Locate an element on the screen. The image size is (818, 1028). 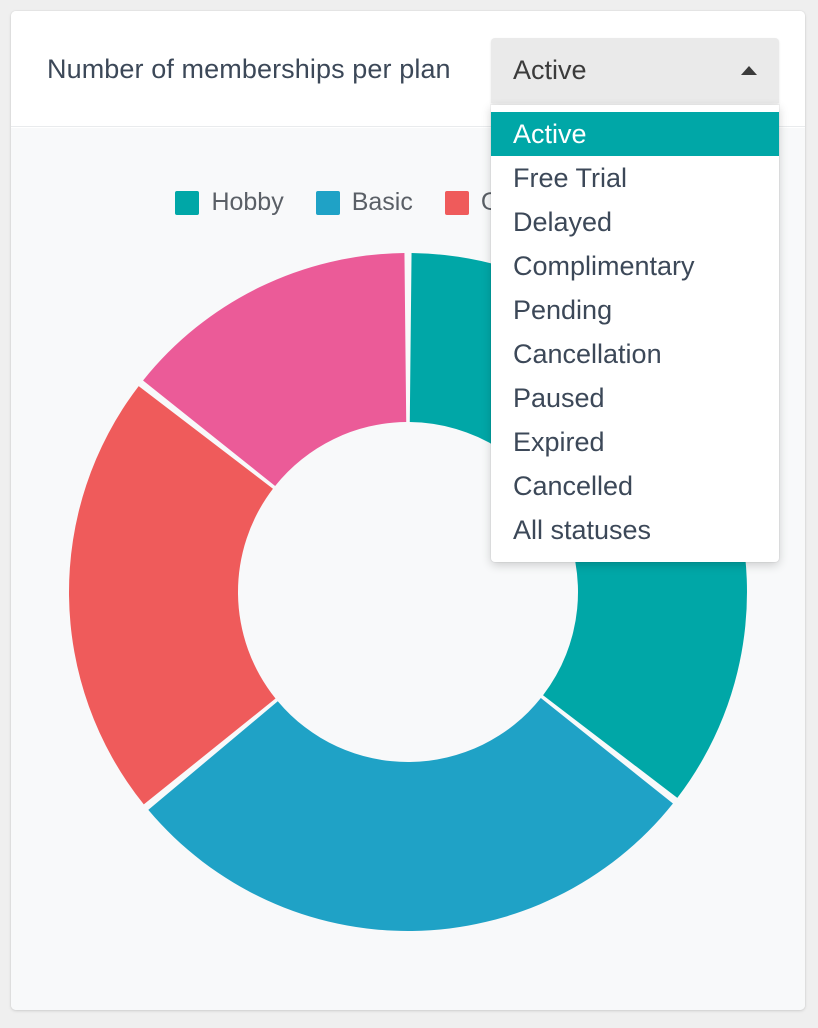
chevron-up-icon is located at coordinates (749, 70).